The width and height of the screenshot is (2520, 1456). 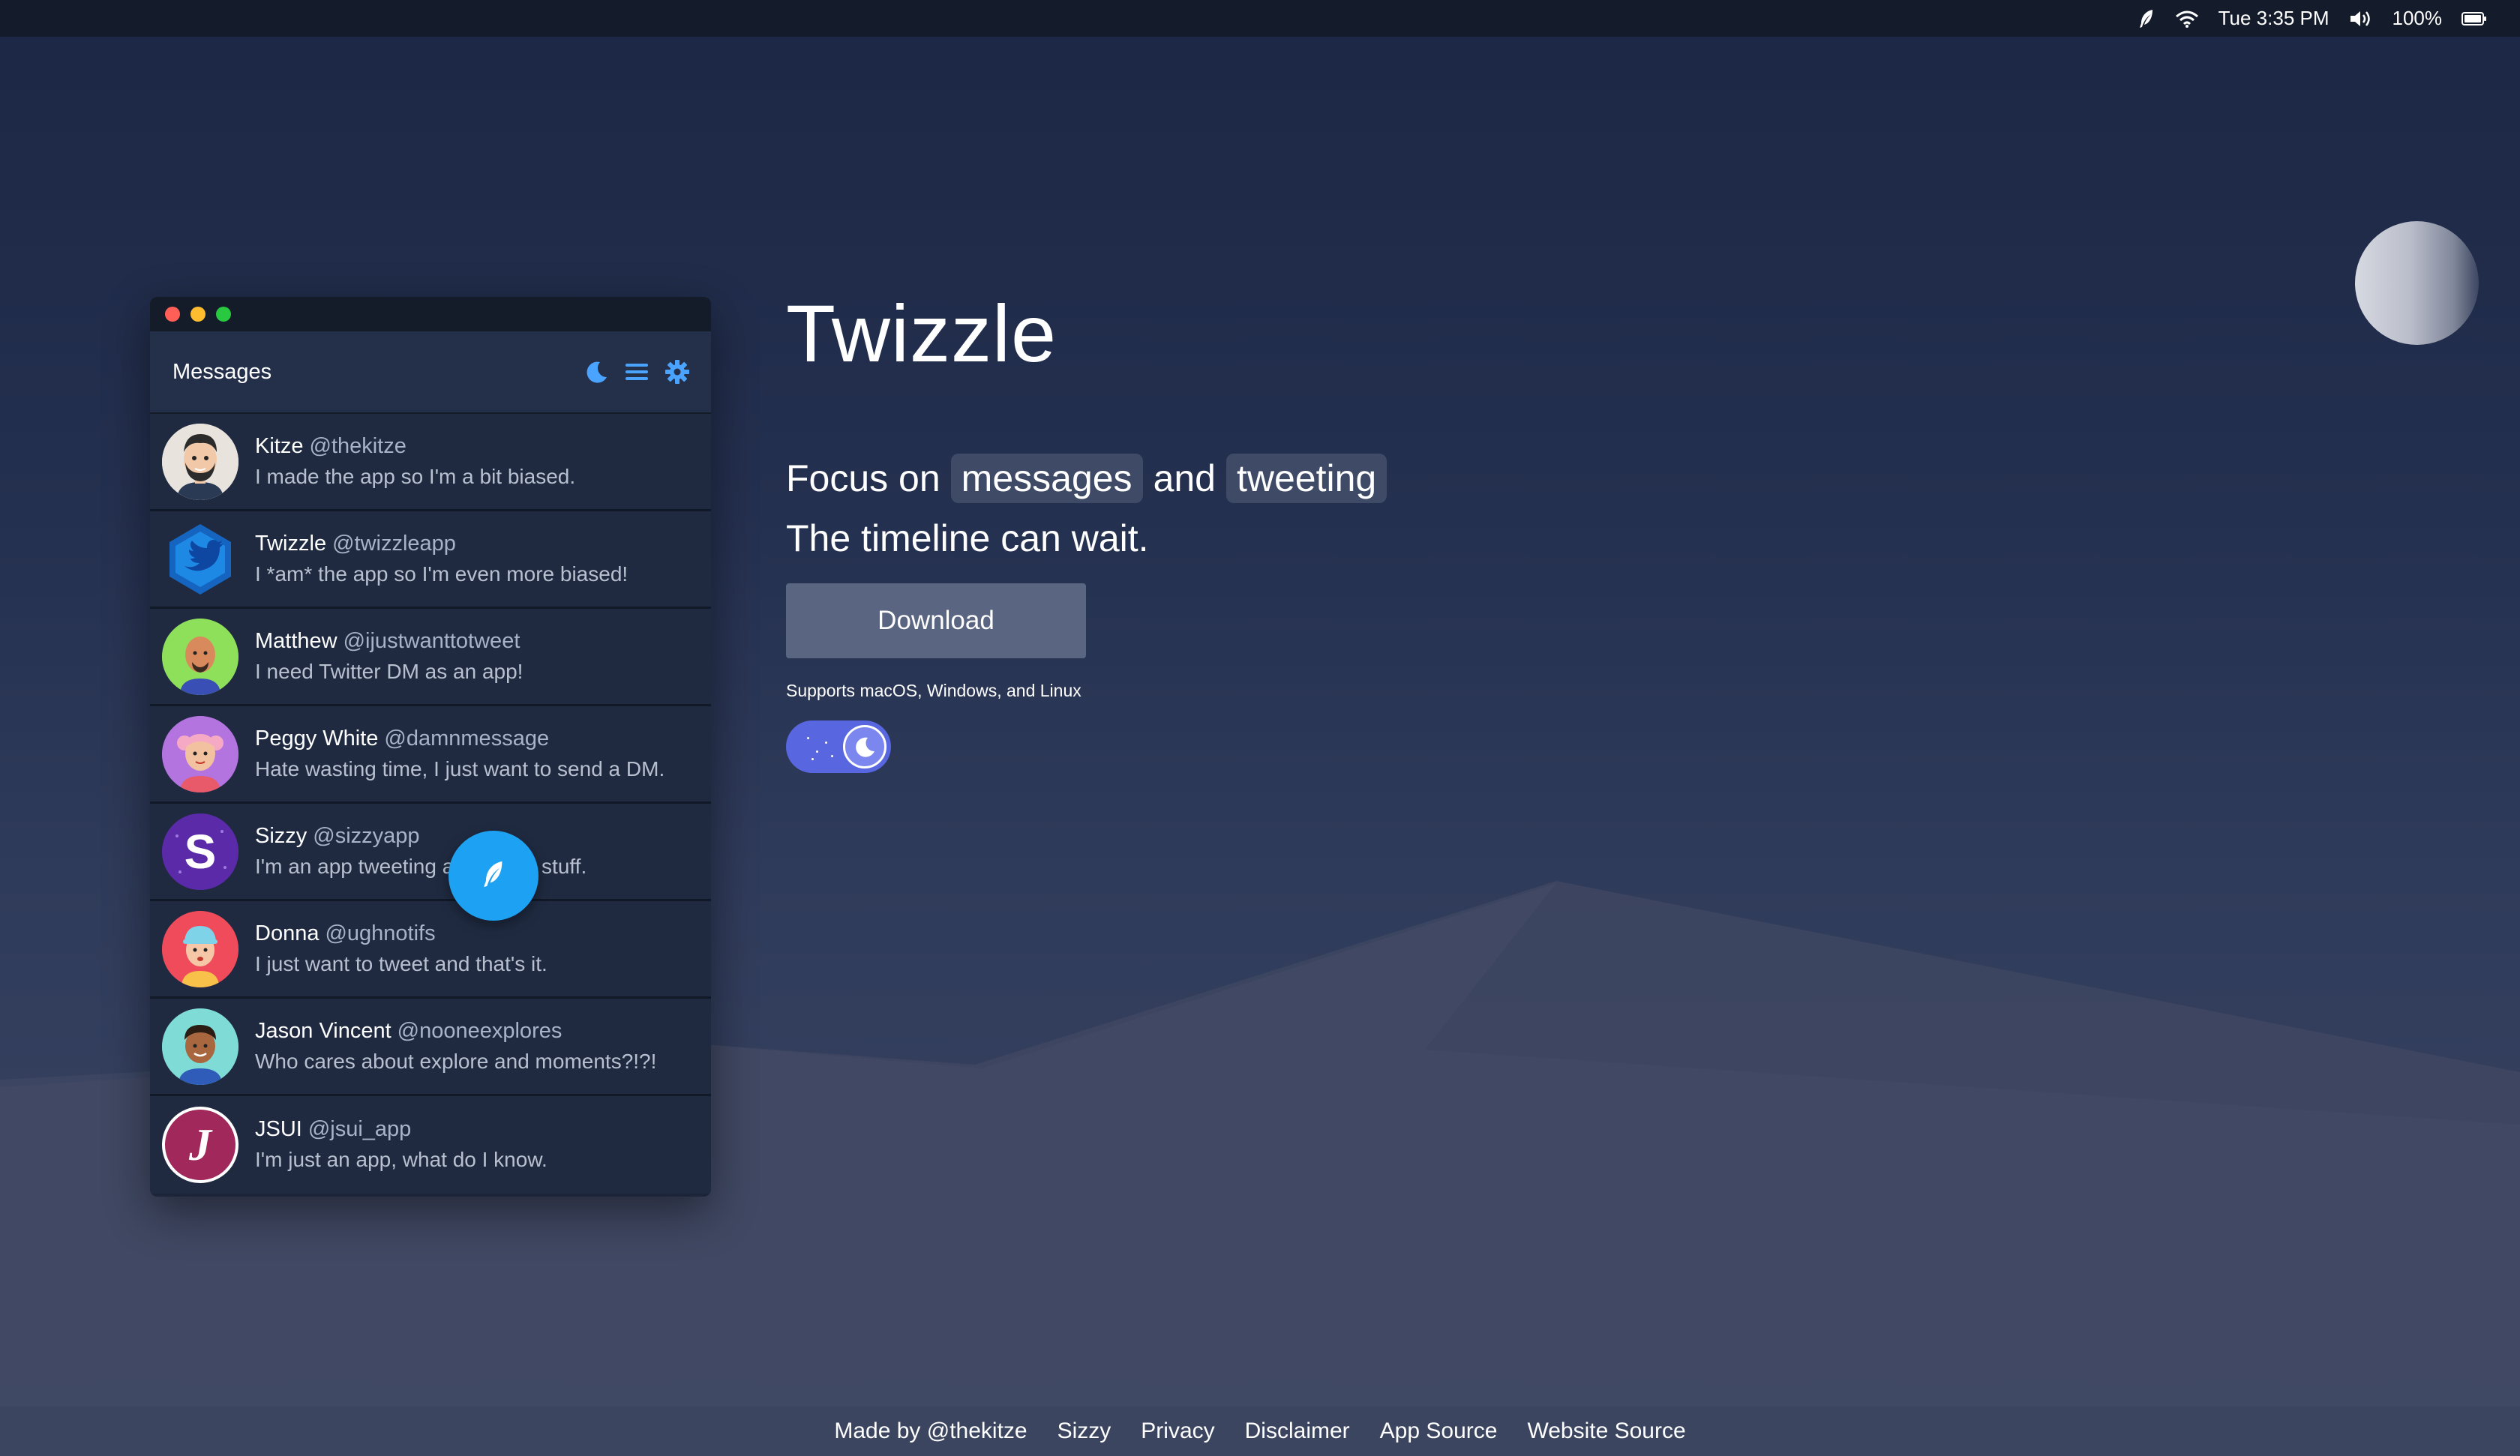 I want to click on contact-handle: @nooneexplores, so click(x=479, y=1030).